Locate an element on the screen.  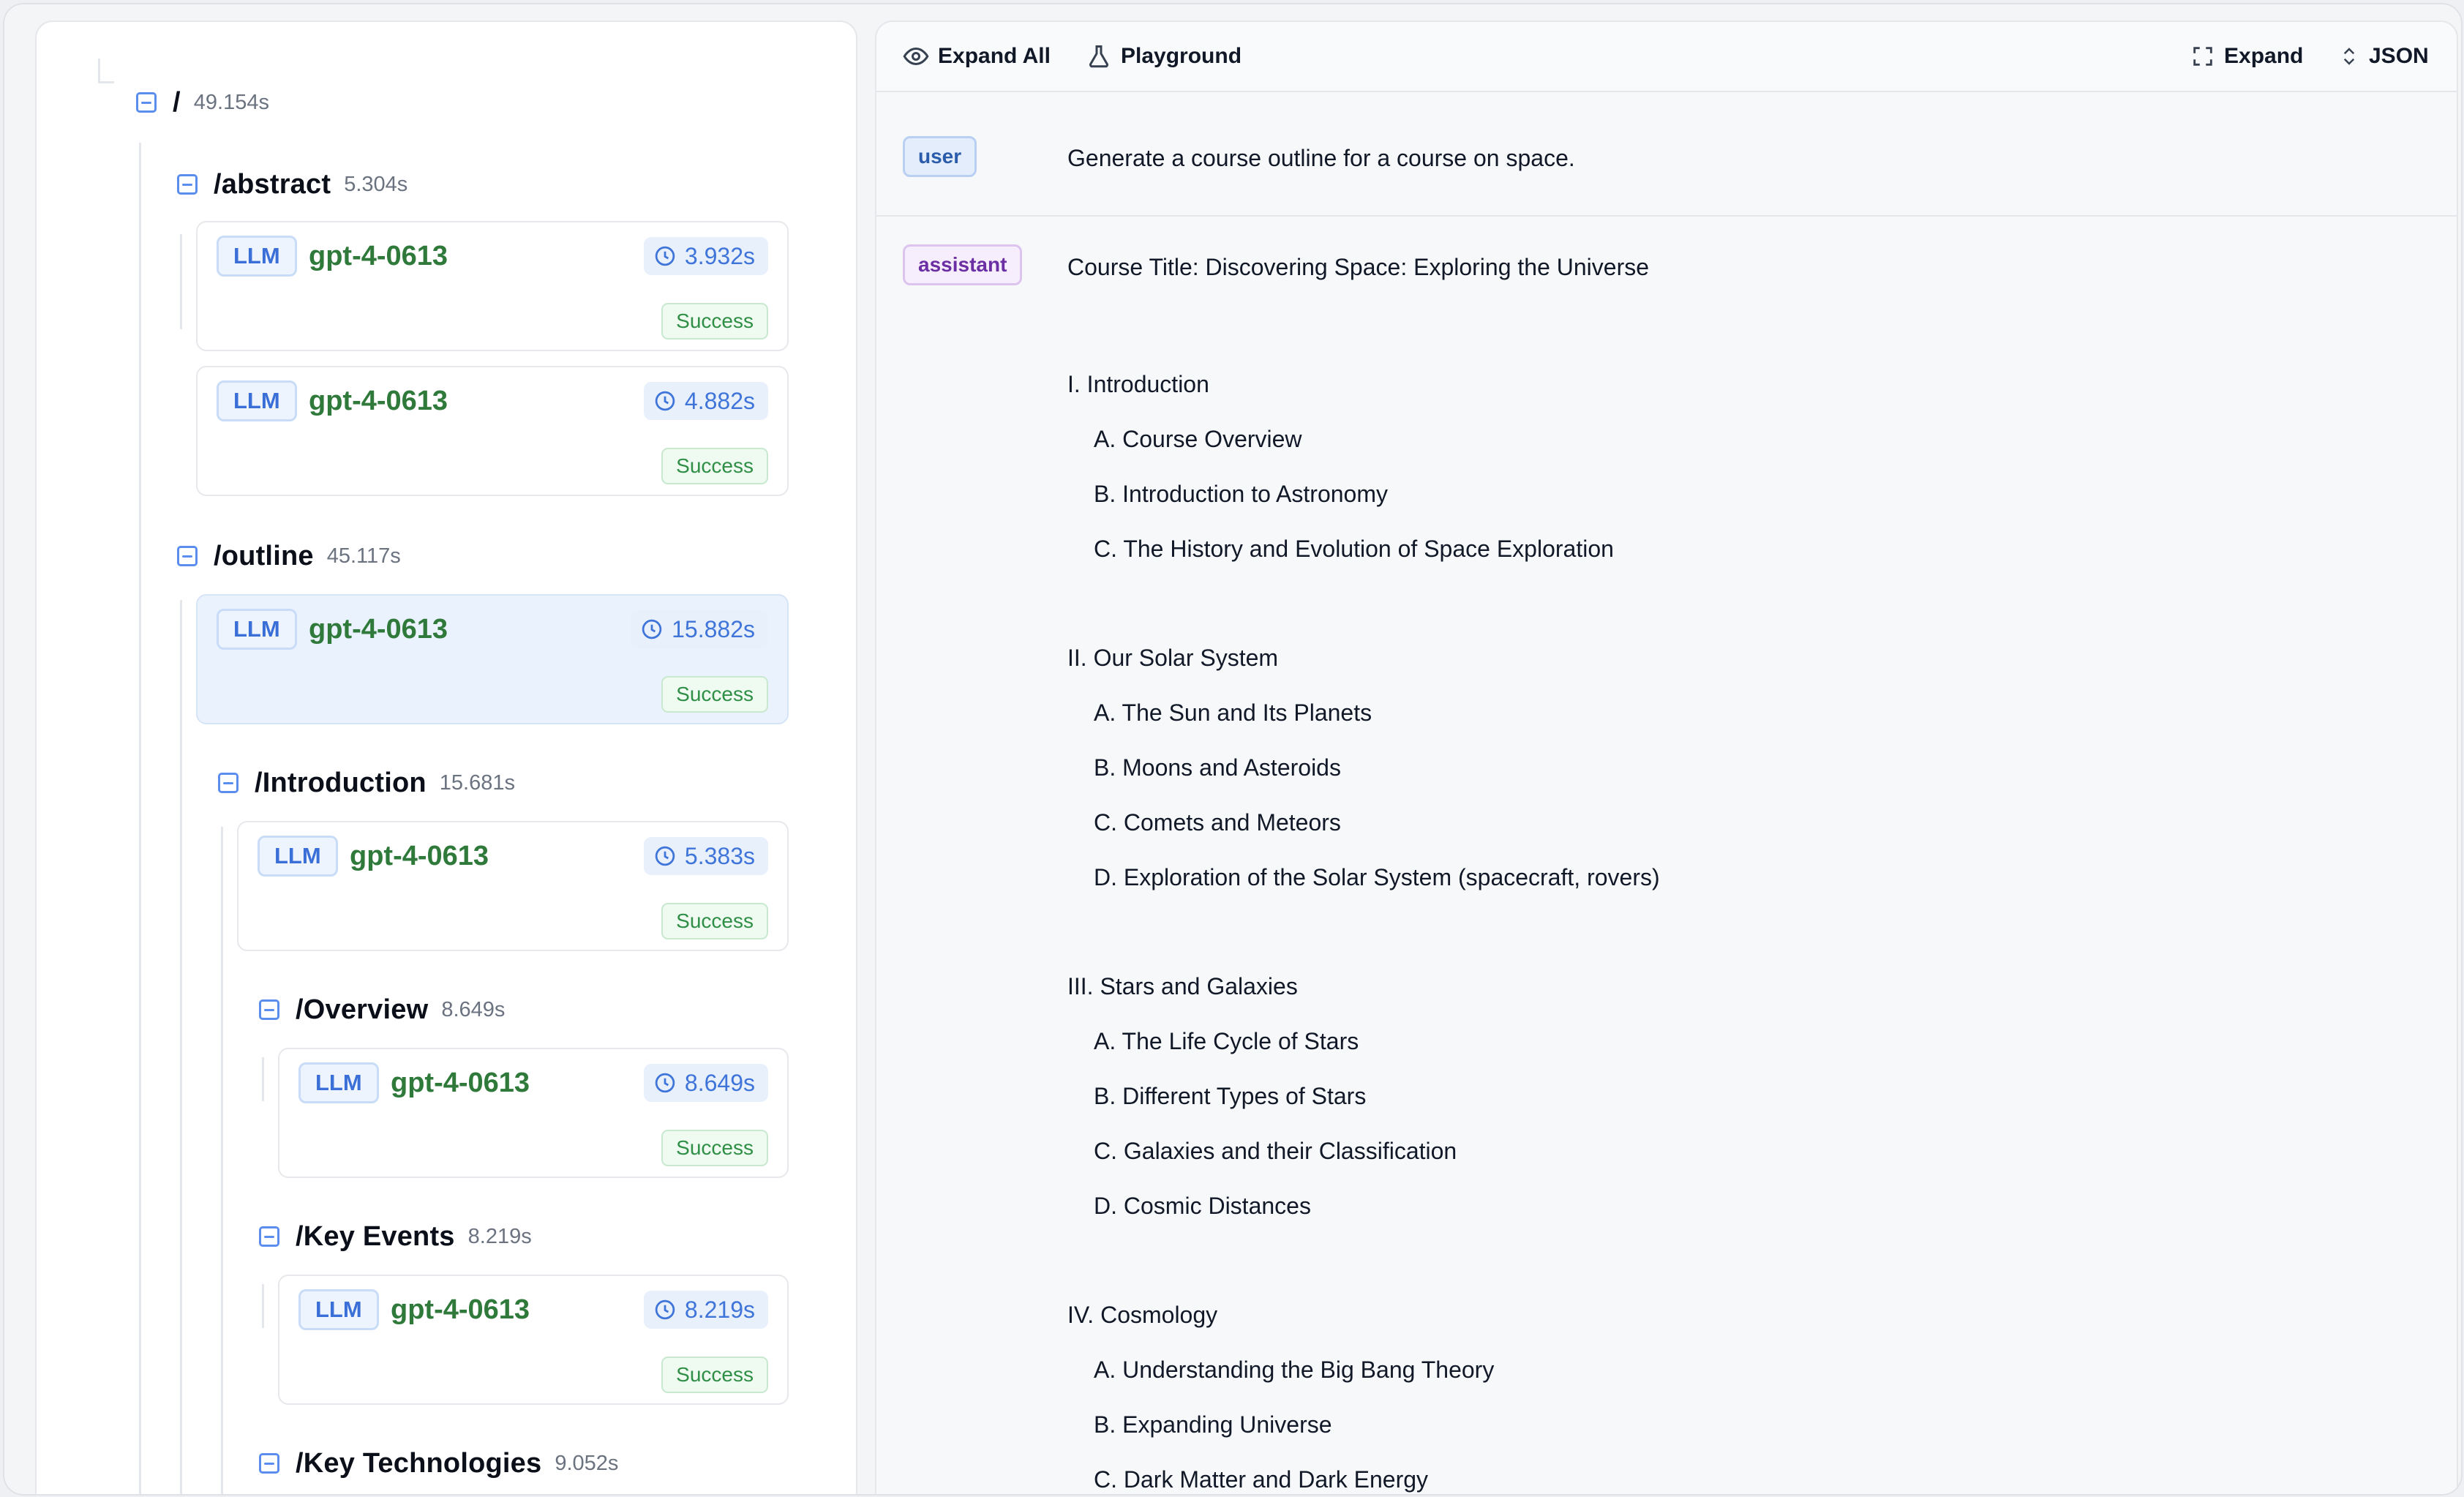
outline-item: C. Dark Matter and Dark Energy is located at coordinates (1261, 1480).